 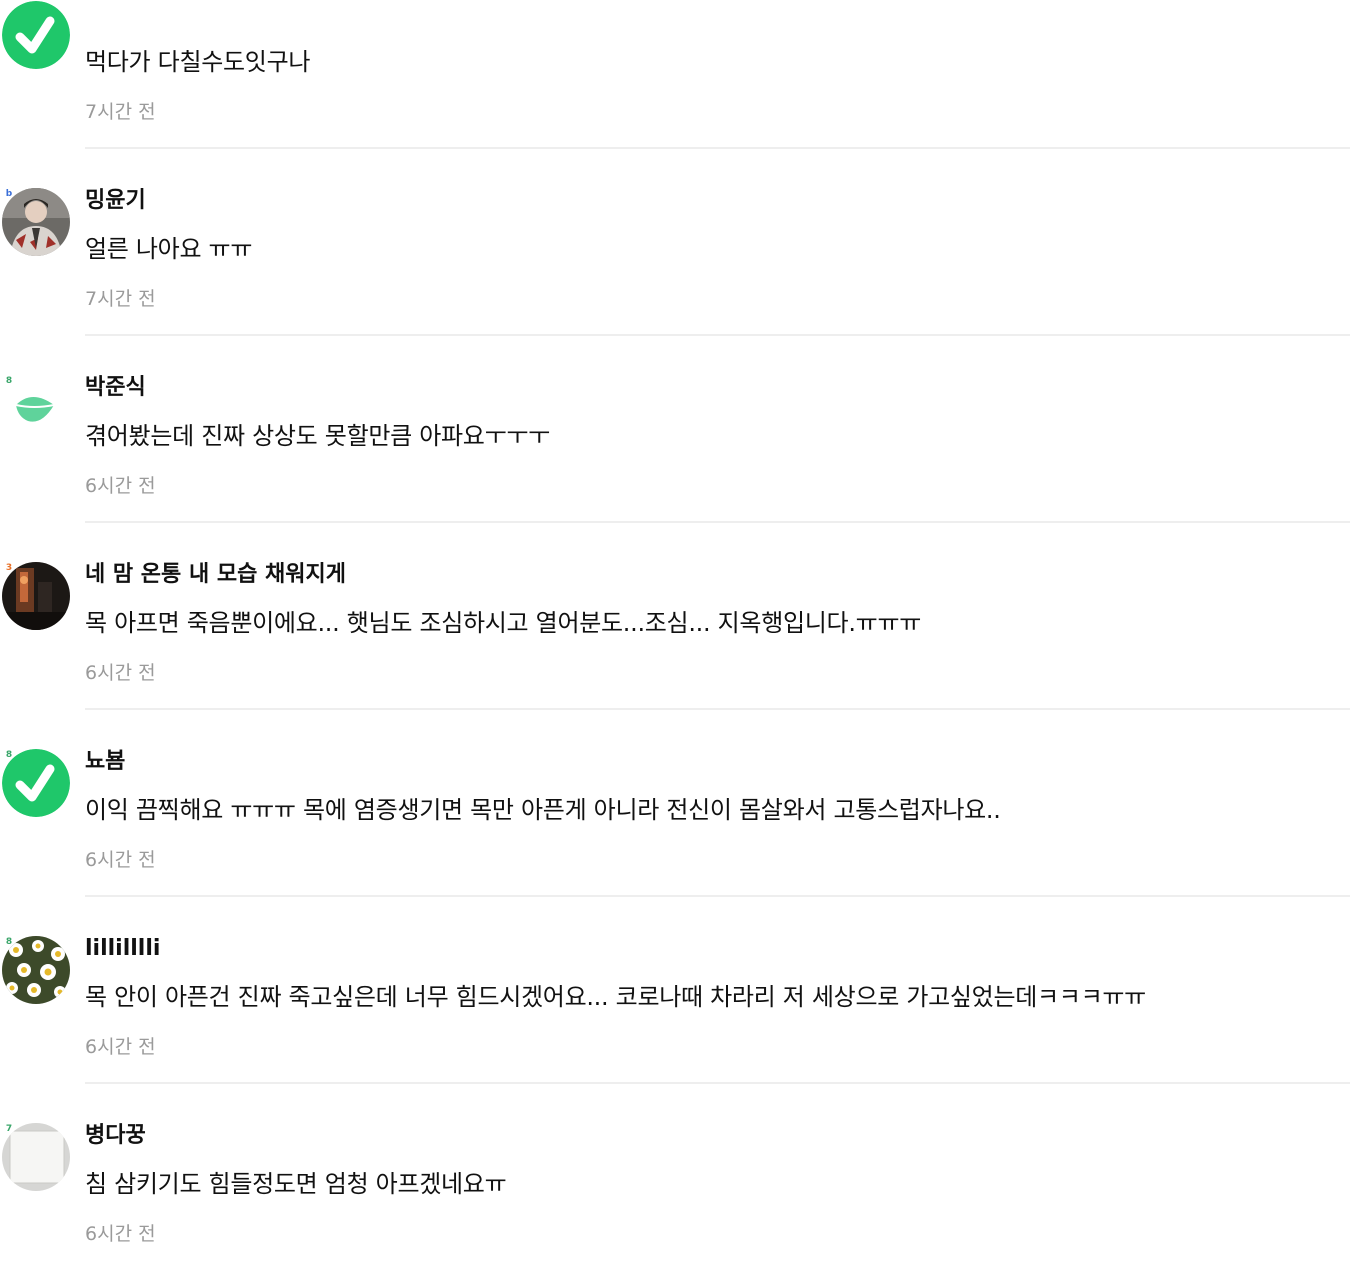 What do you see at coordinates (296, 1184) in the screenshot?
I see `comment-text: 침 삼키기도 힘들정도면 엄청 아프겠네요ㅠ` at bounding box center [296, 1184].